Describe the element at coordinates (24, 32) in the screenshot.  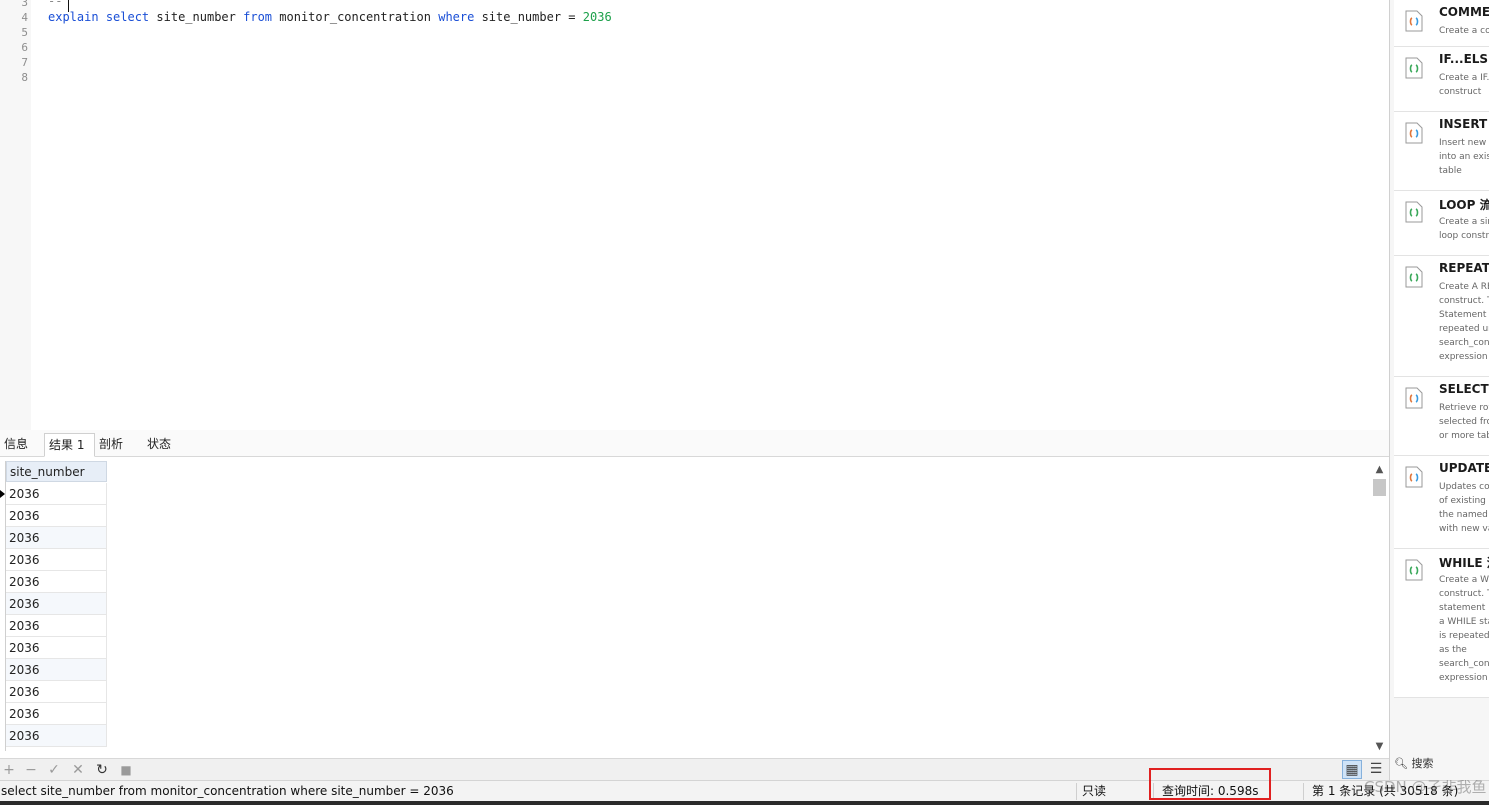
I see `line-number: 5` at that location.